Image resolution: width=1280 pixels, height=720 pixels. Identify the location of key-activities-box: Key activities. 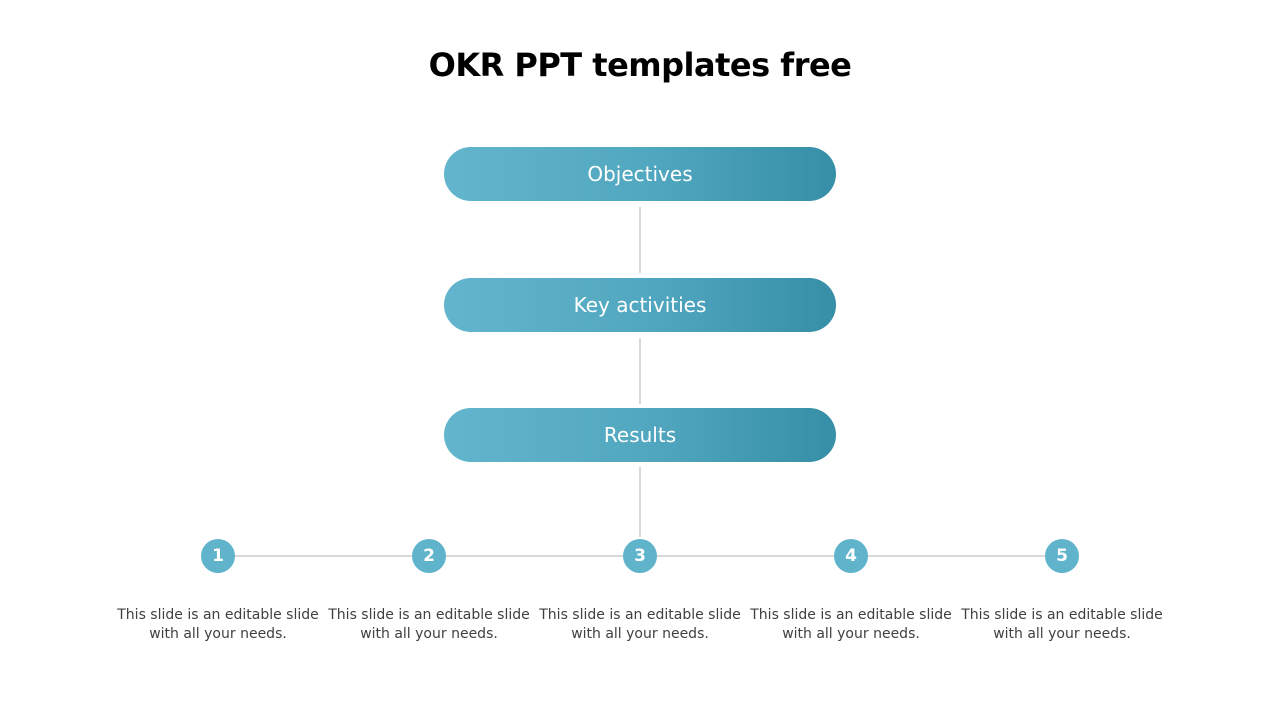
(640, 305).